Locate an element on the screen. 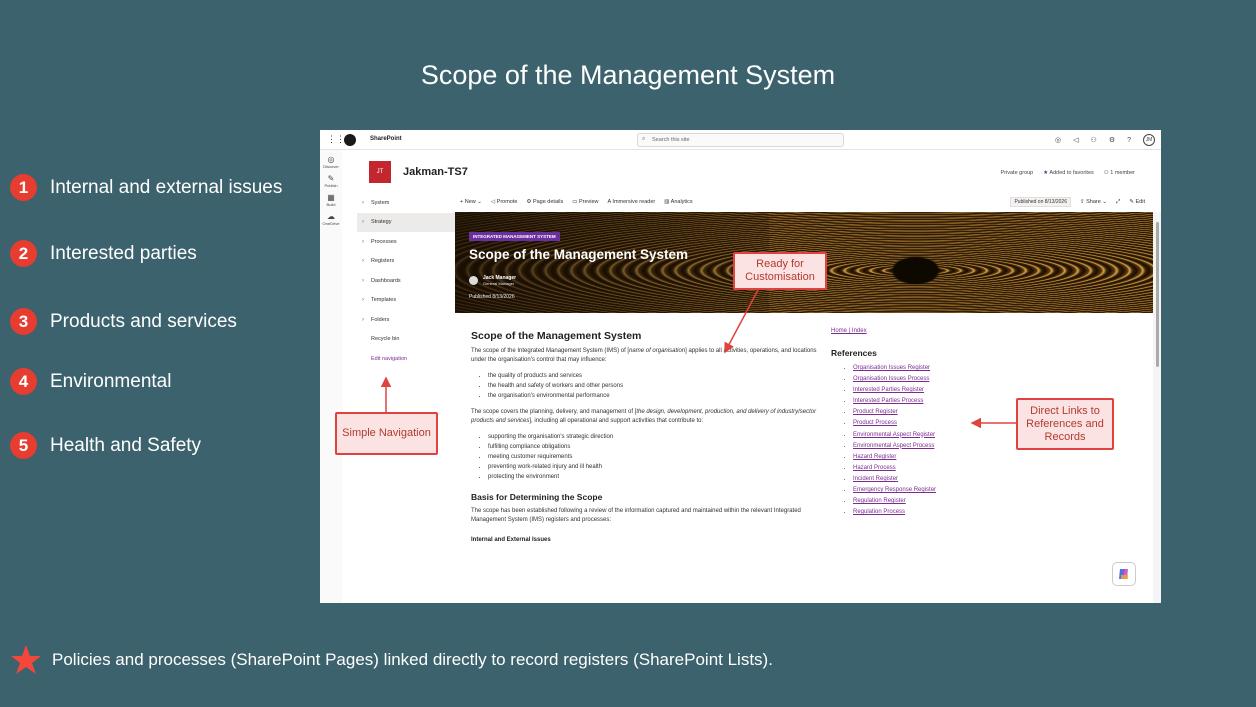  customisation-arrow is located at coordinates (741, 321).